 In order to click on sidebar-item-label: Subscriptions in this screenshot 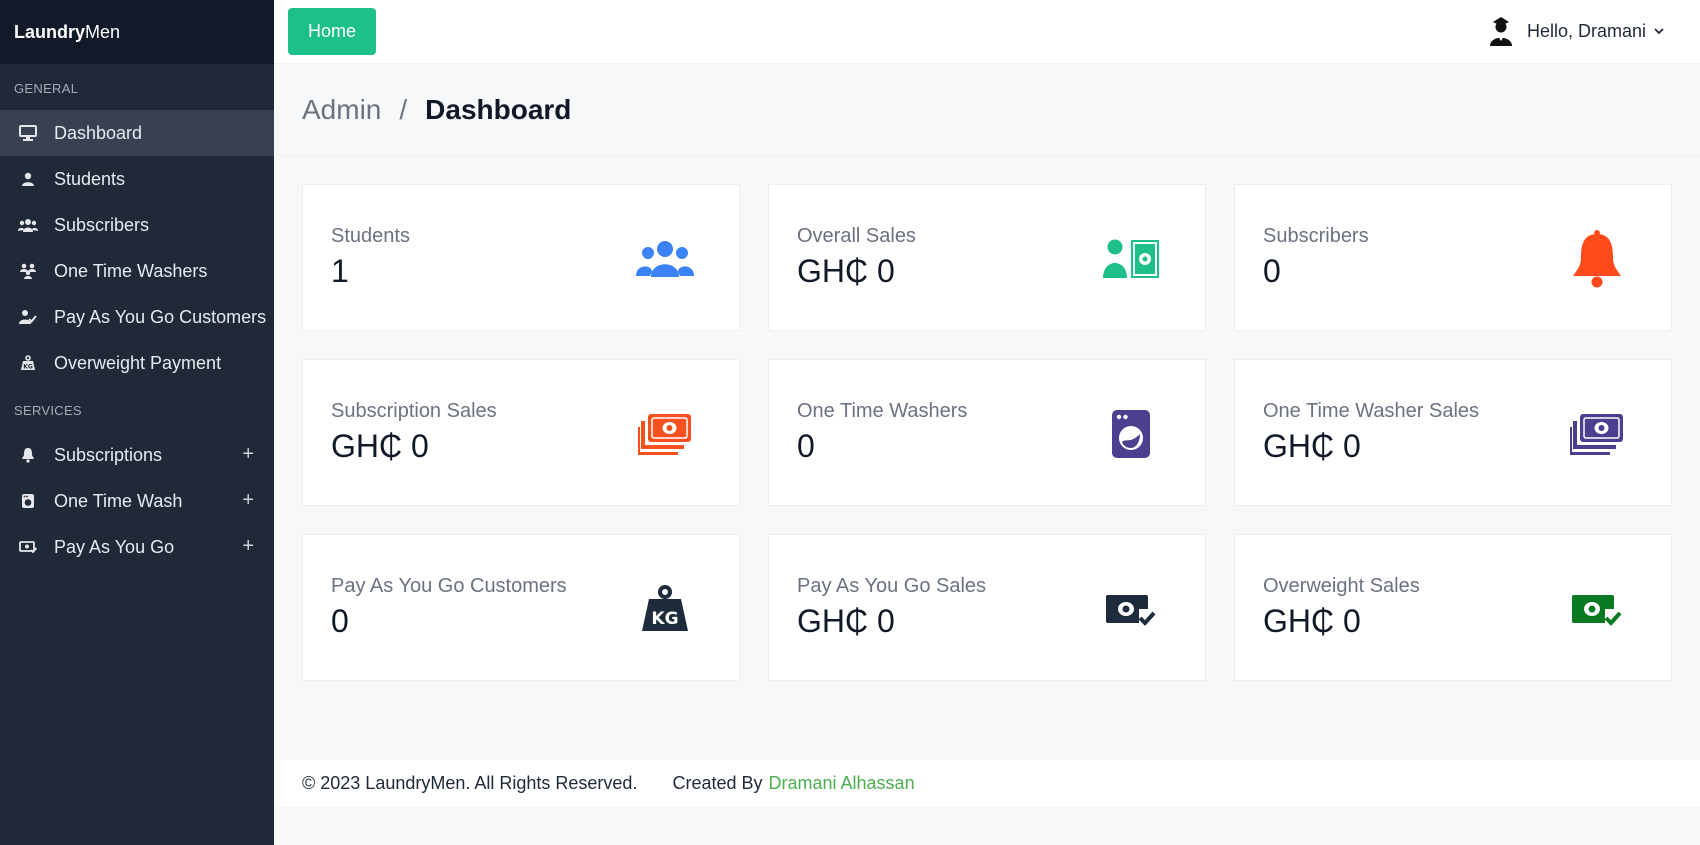, I will do `click(108, 454)`.